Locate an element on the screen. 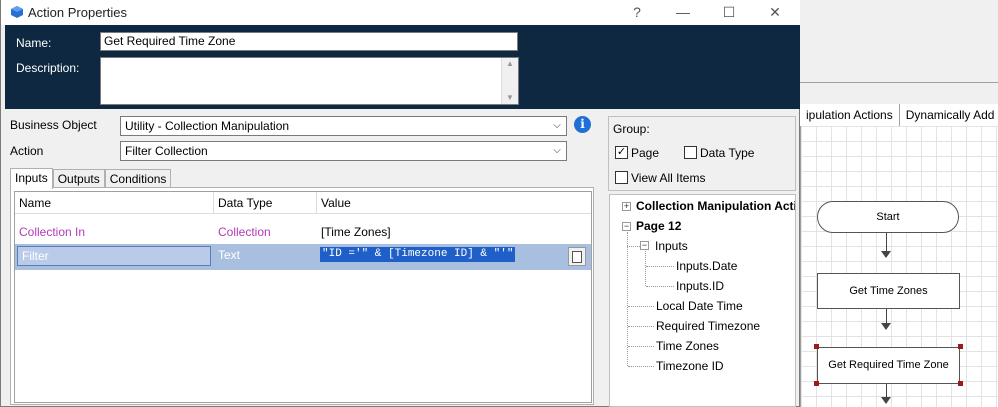  background-tab-dynamically-add: Dynamically Add Fie is located at coordinates (948, 115).